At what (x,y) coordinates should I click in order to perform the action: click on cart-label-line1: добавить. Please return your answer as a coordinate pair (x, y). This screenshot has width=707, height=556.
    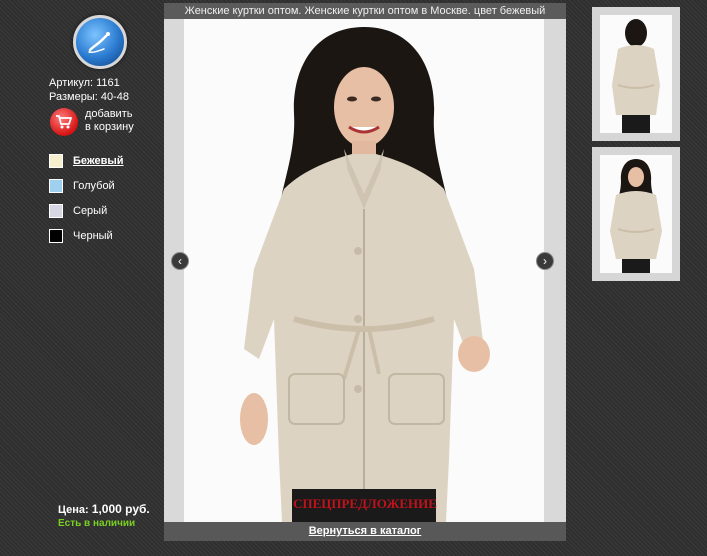
    Looking at the image, I should click on (109, 114).